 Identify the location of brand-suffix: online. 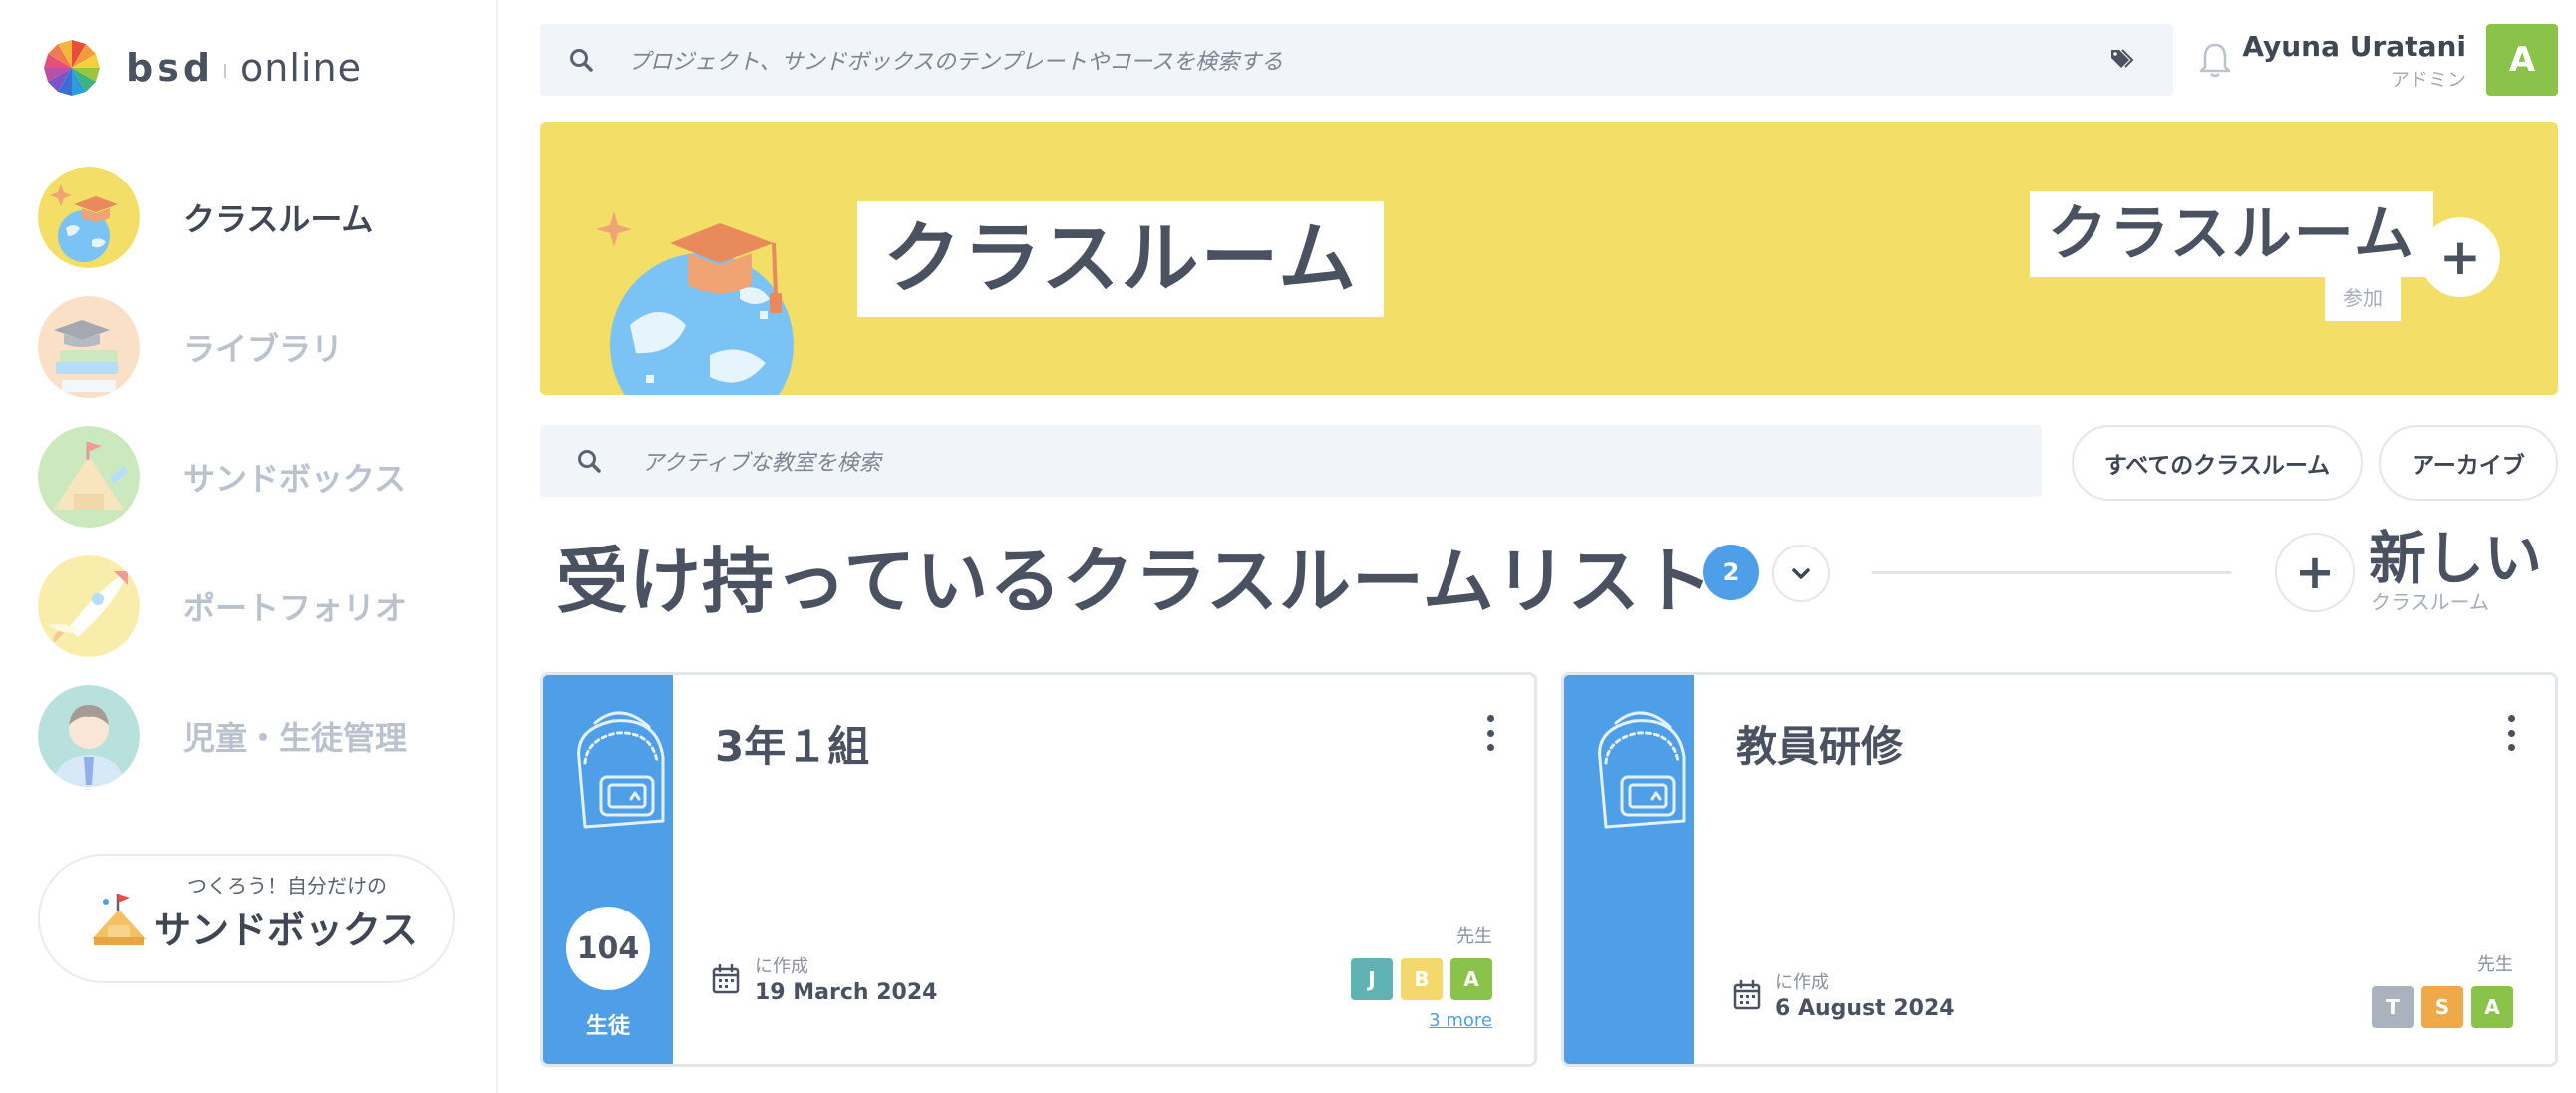
(301, 68).